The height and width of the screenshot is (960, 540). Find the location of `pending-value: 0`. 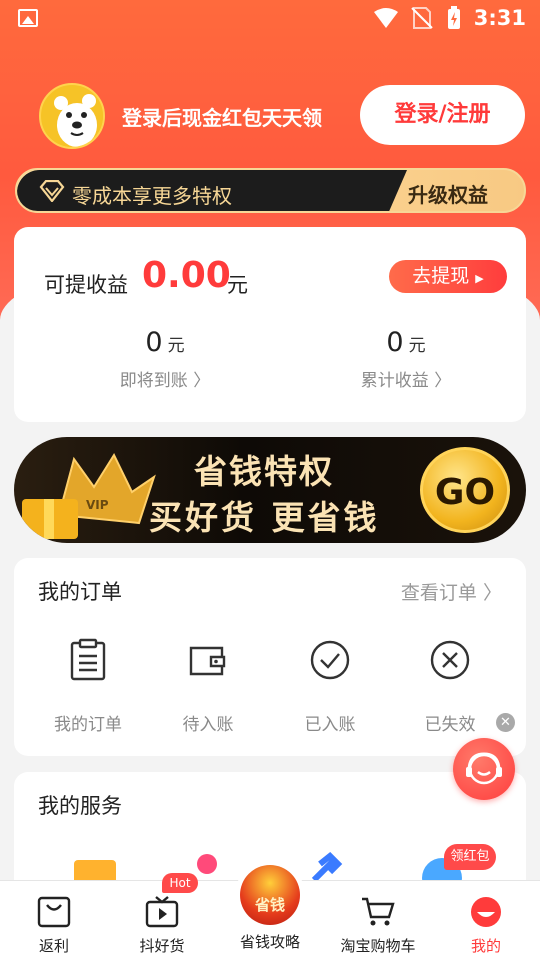

pending-value: 0 is located at coordinates (154, 342).